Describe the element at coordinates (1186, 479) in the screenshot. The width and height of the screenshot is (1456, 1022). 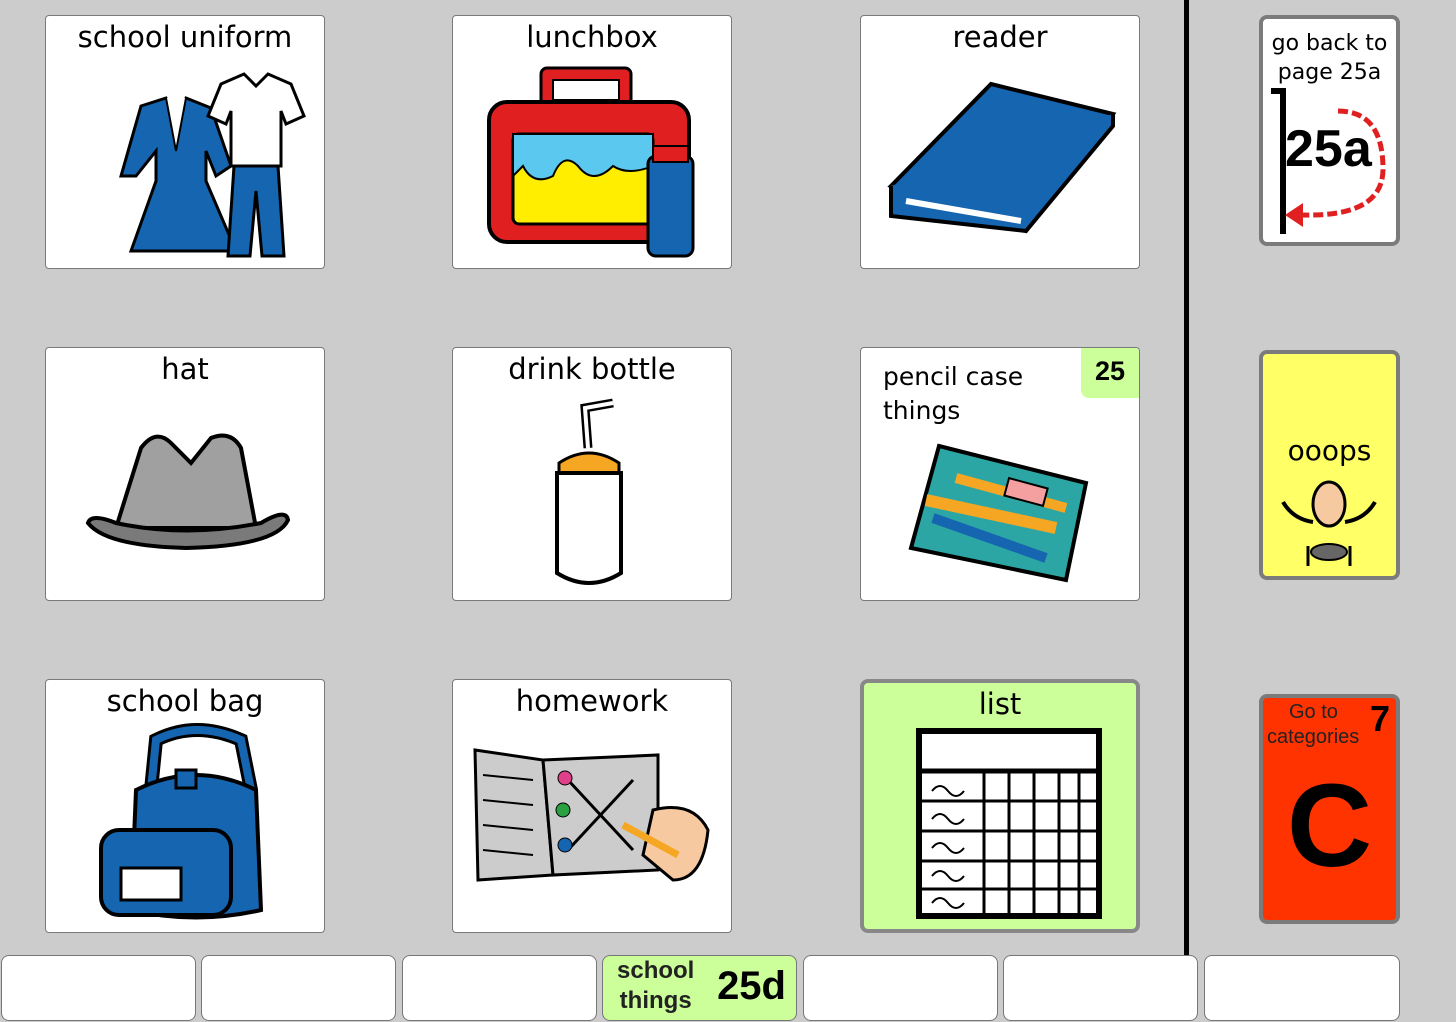
I see `panel-divider` at that location.